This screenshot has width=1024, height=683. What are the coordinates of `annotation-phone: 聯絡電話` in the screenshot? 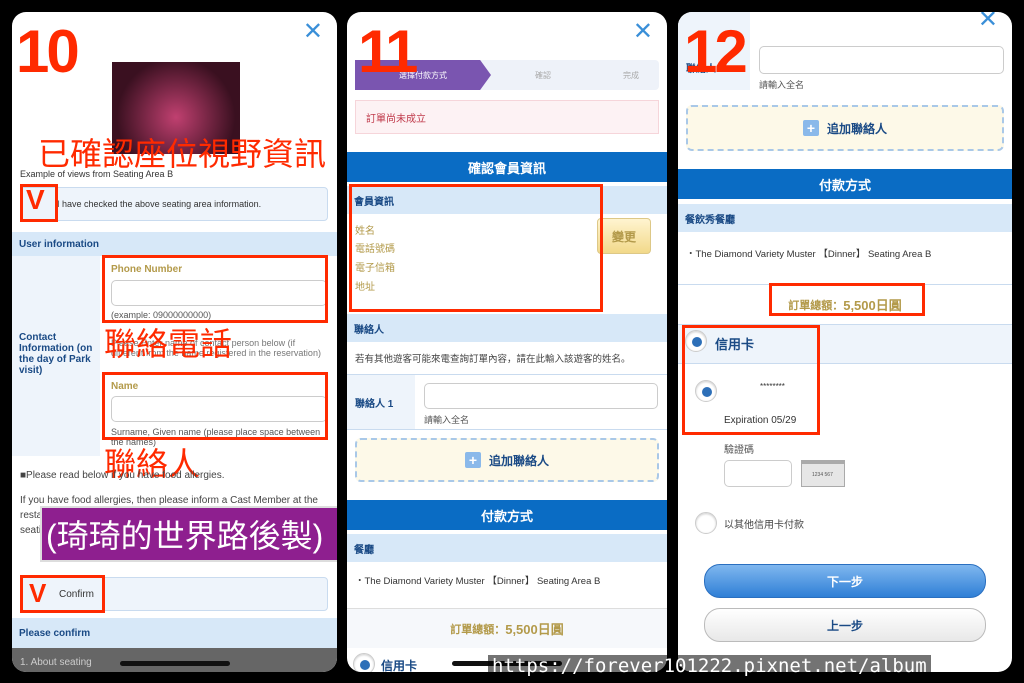 It's located at (168, 344).